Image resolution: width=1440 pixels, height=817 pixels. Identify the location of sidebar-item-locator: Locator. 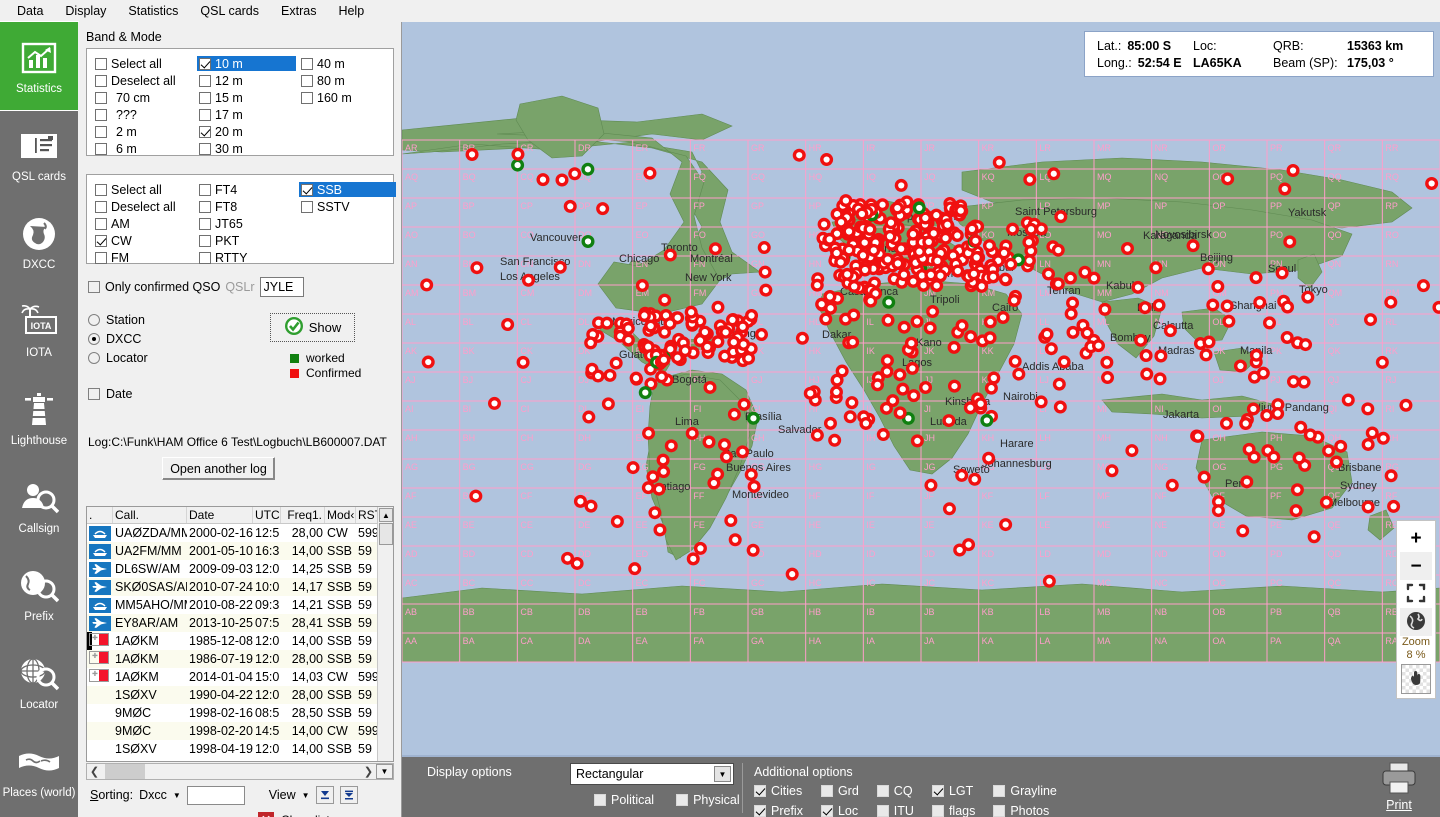
(39, 682).